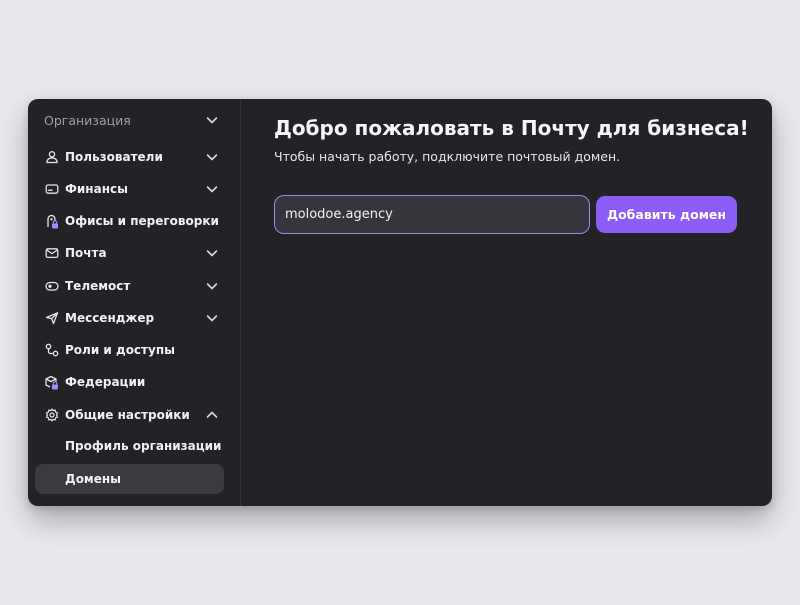  I want to click on sidebar-item-label: Телемост, so click(98, 286).